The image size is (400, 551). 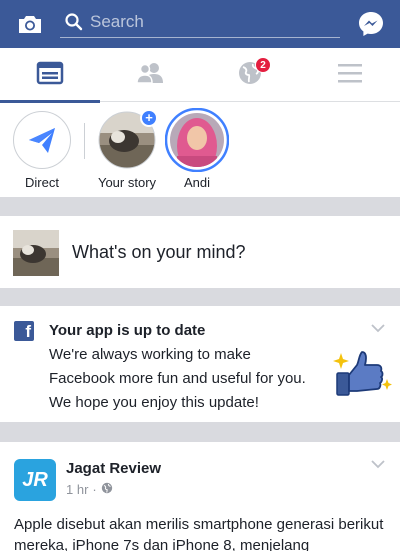 I want to click on hamburger-icon, so click(x=350, y=75).